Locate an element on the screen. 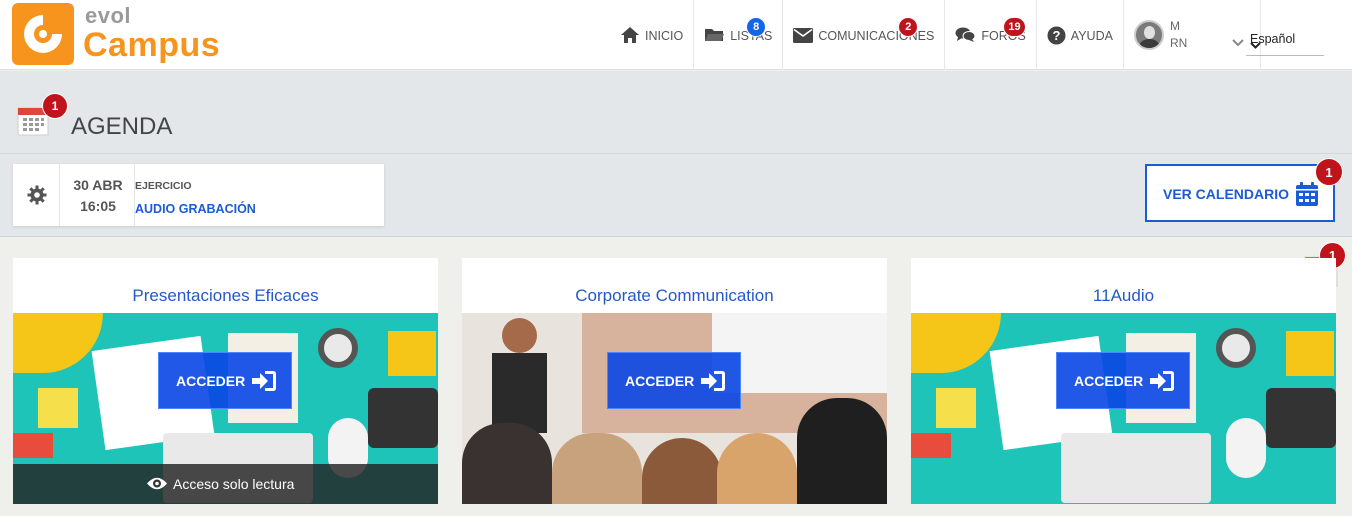 The height and width of the screenshot is (516, 1352). event-date: 30 ABR is located at coordinates (98, 185).